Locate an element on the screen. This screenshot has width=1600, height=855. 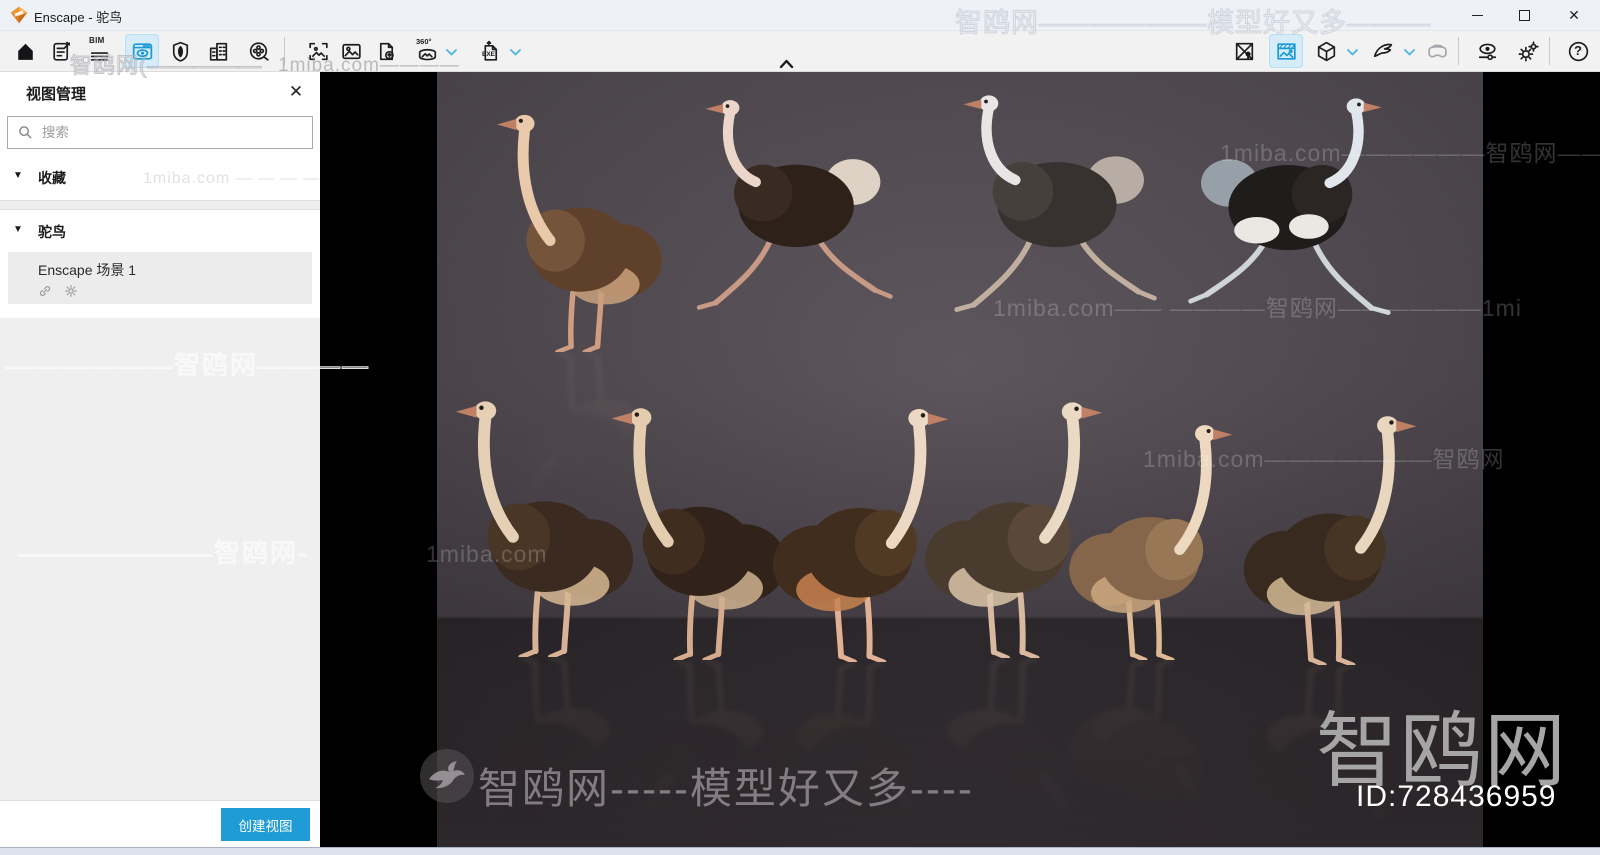
visual-settings-icon is located at coordinates (1487, 51).